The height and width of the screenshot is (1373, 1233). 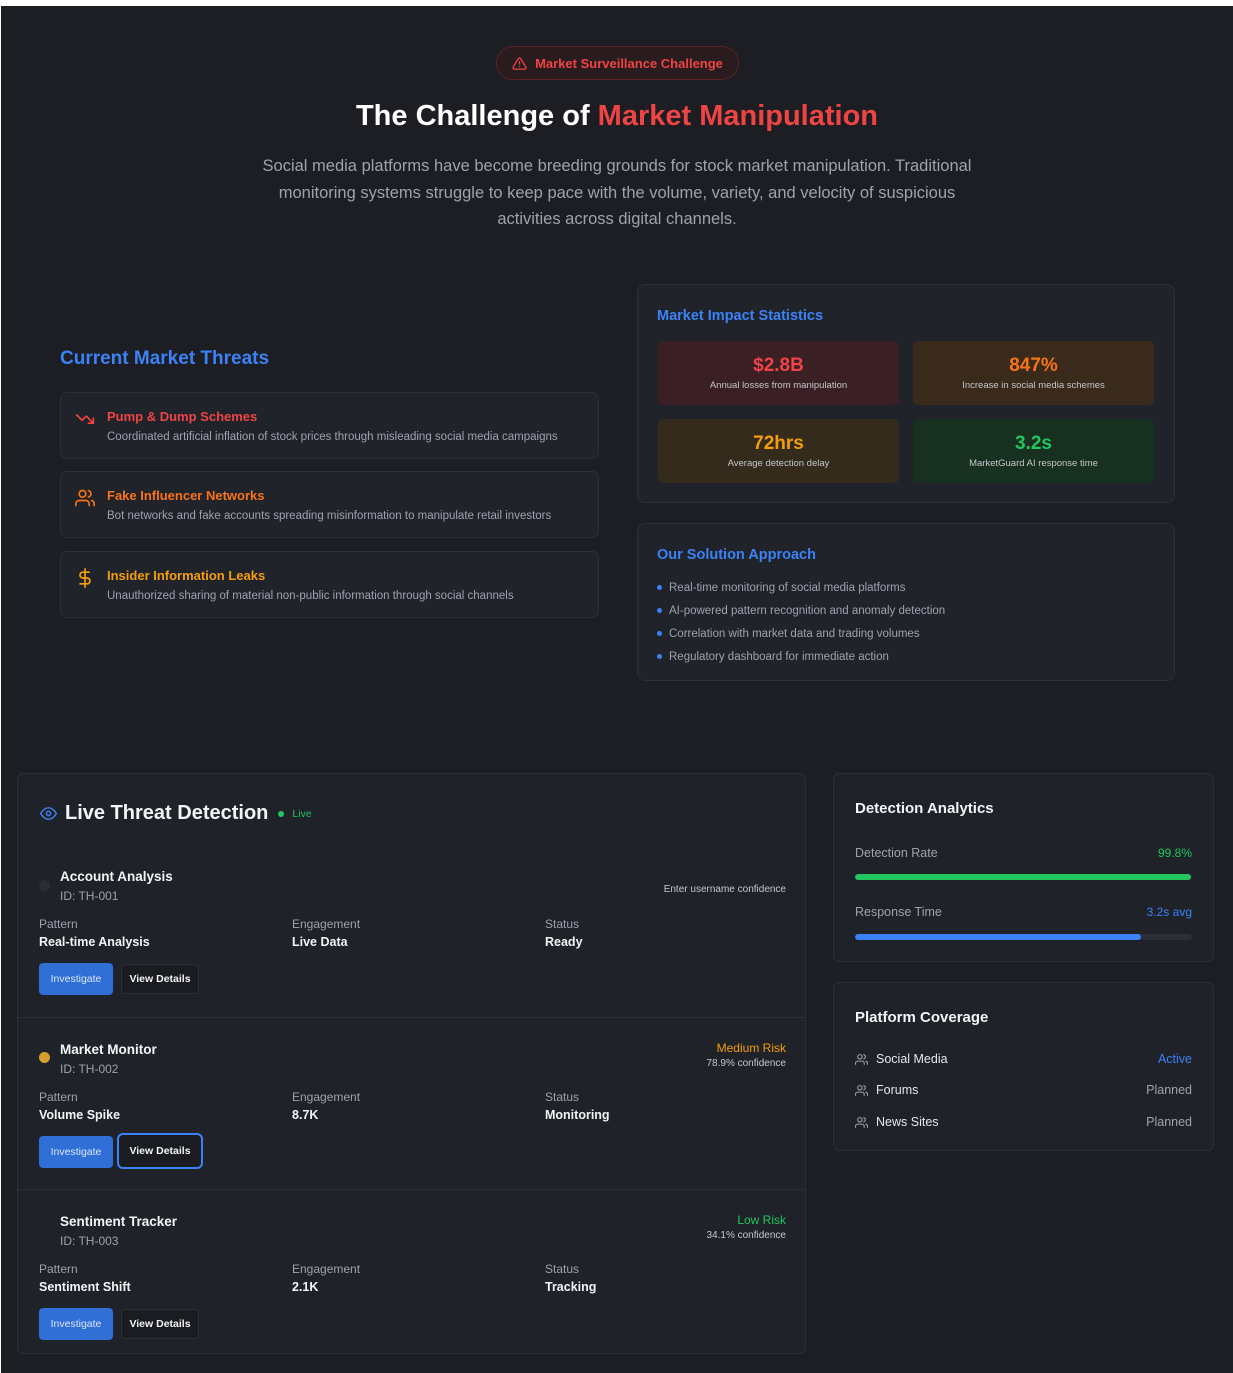 What do you see at coordinates (746, 1235) in the screenshot?
I see `confidence: 34.1% confidence` at bounding box center [746, 1235].